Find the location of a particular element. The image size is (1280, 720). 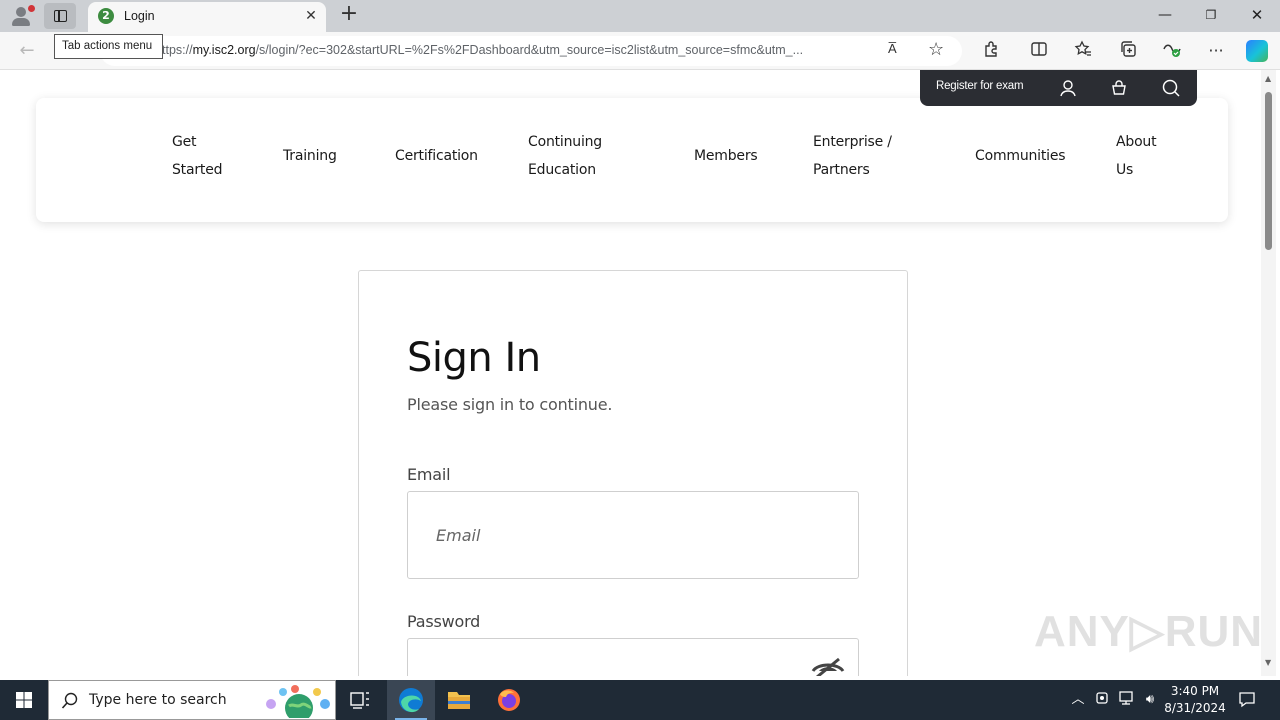

nav-certification: Certification is located at coordinates (436, 156).